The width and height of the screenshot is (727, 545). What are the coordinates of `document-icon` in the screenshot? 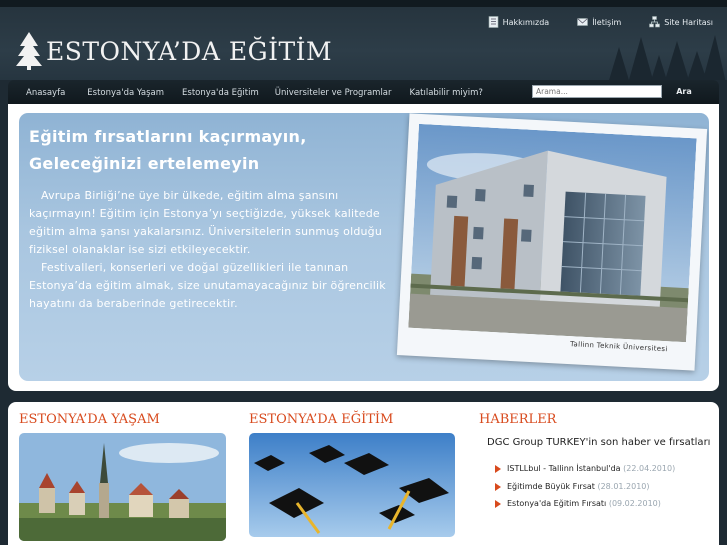 It's located at (493, 22).